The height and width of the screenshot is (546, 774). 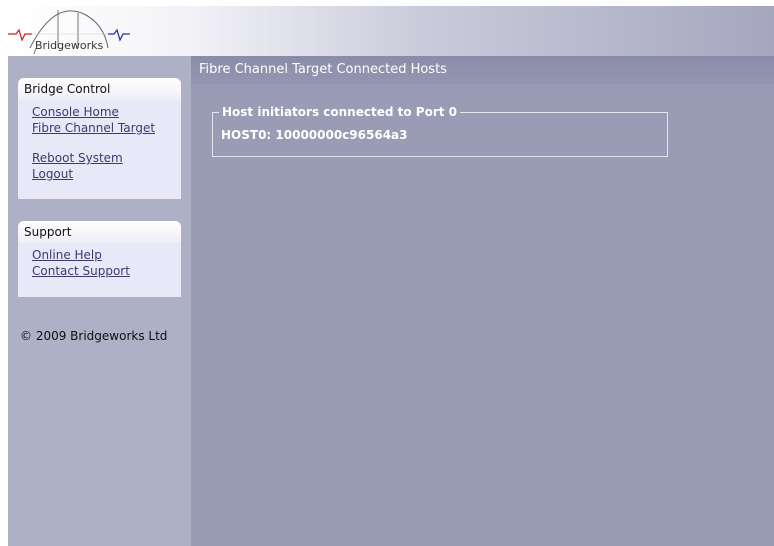 I want to click on console-home-link: Console Home, so click(x=106, y=112).